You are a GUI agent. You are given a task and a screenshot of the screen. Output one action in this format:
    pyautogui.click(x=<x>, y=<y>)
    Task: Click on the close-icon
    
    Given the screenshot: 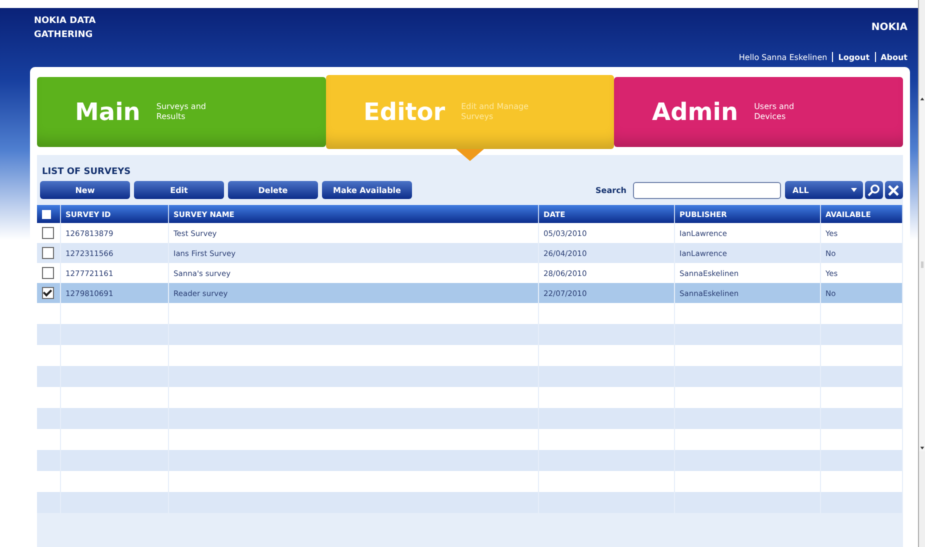 What is the action you would take?
    pyautogui.click(x=893, y=190)
    